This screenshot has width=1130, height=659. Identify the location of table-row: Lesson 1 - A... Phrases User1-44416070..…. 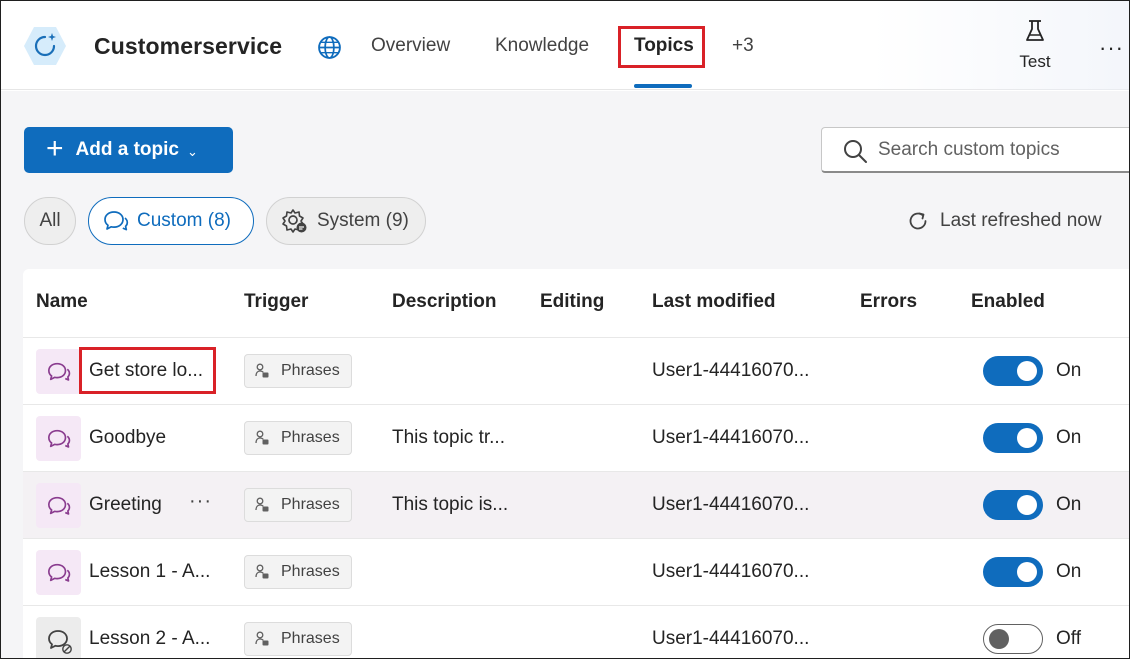
(576, 571).